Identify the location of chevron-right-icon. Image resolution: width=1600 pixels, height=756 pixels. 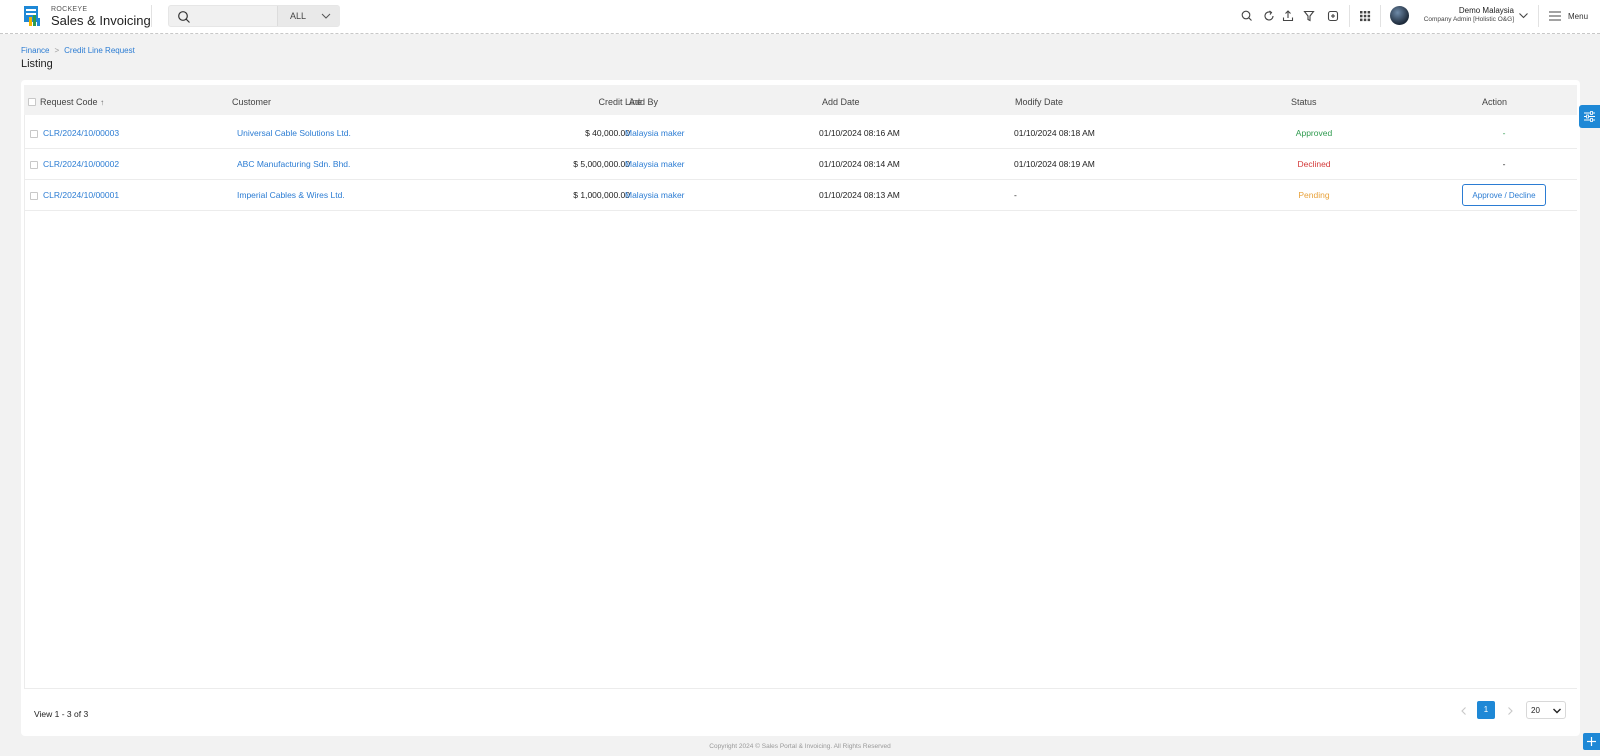
(1510, 711).